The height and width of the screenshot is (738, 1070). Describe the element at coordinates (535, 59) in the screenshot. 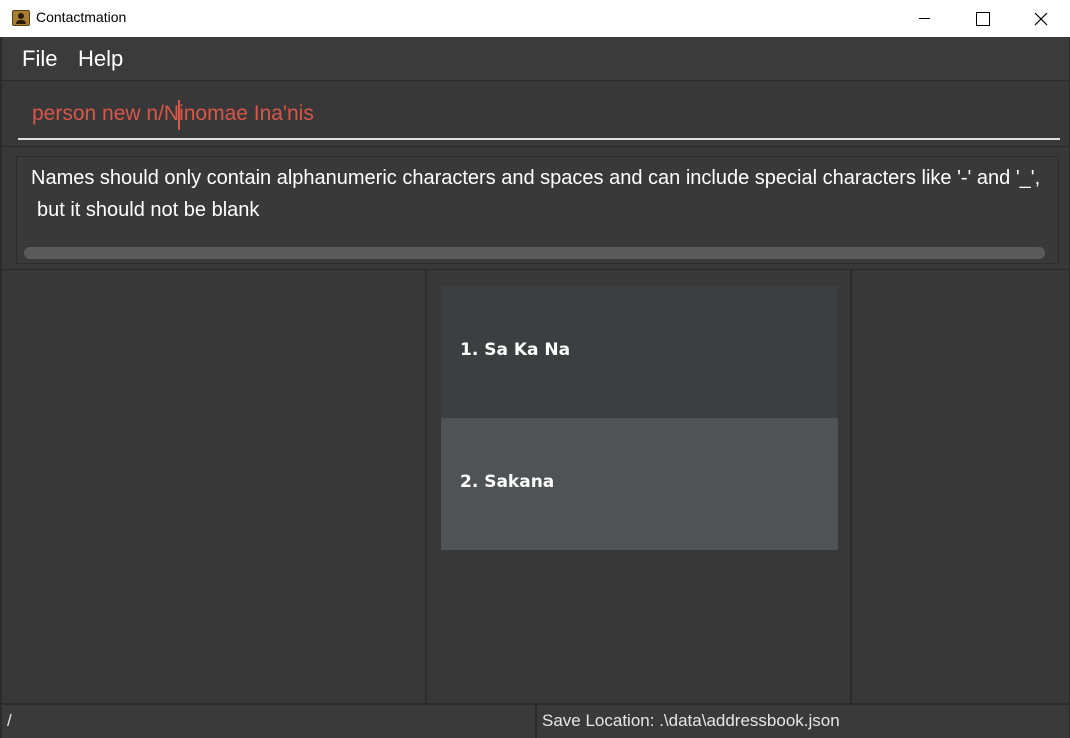

I see `menu-bar: File Help` at that location.